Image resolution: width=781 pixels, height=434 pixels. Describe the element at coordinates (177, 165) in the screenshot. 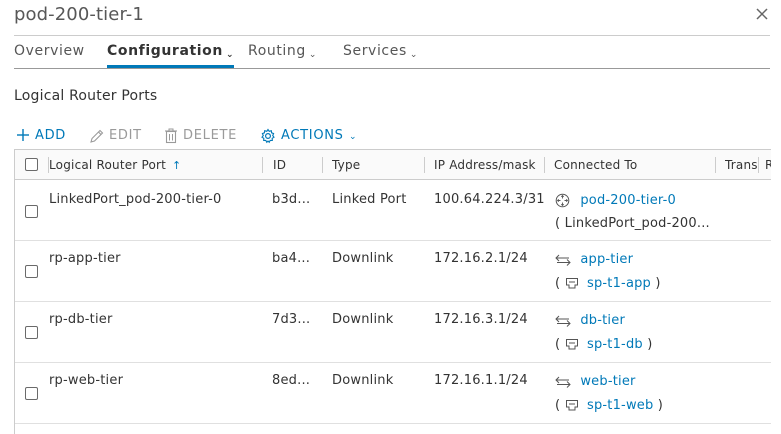

I see `sort-ascending-icon: ↑` at that location.